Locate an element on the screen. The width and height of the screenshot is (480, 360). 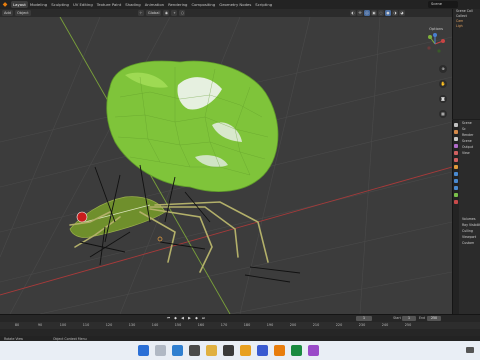
object-tab-icon is located at coordinates (456, 167).